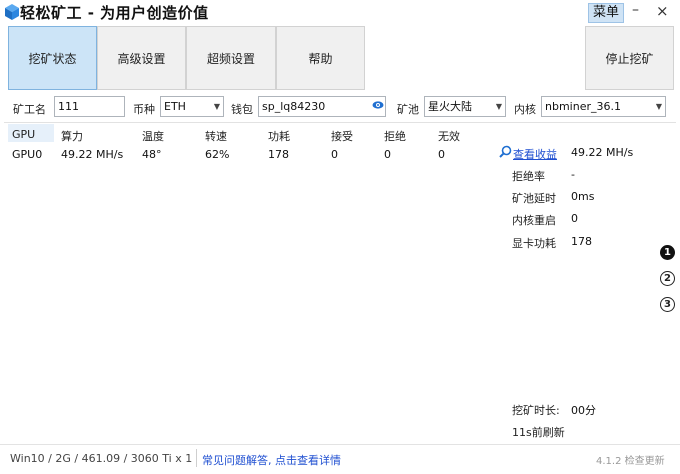 The width and height of the screenshot is (680, 474). I want to click on miner-name-input: 111, so click(89, 106).